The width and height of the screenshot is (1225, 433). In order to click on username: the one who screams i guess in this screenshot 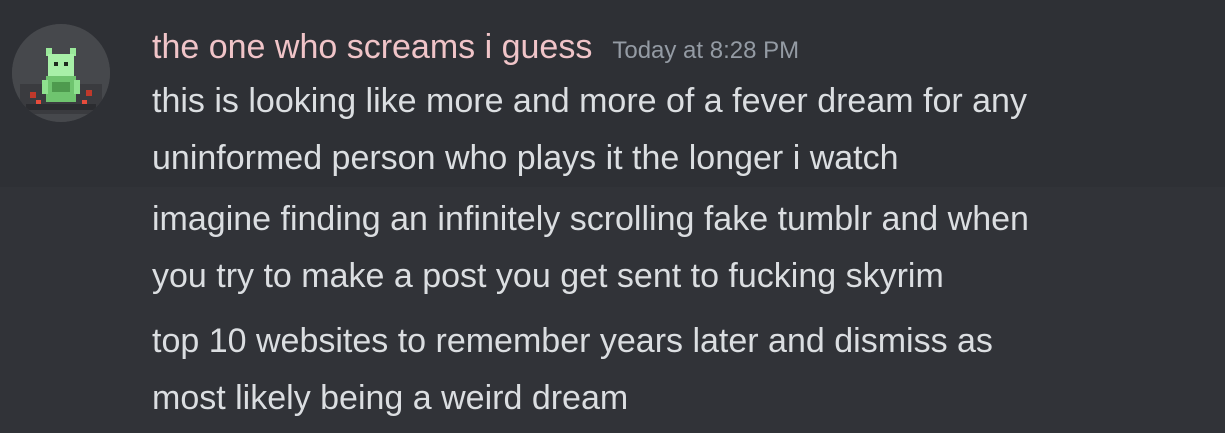, I will do `click(372, 47)`.